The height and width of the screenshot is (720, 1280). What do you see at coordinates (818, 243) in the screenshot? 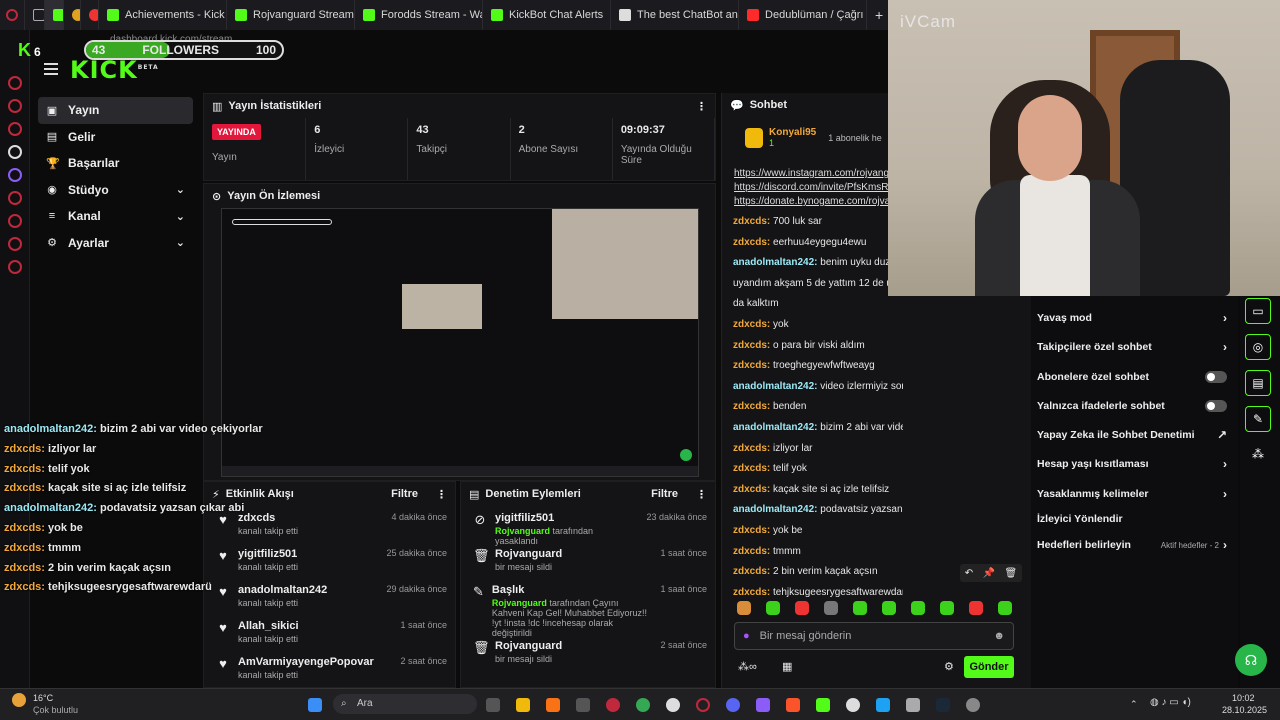
I see `chat-message: zdxcds: eerhuu4eygegu4ewu` at bounding box center [818, 243].